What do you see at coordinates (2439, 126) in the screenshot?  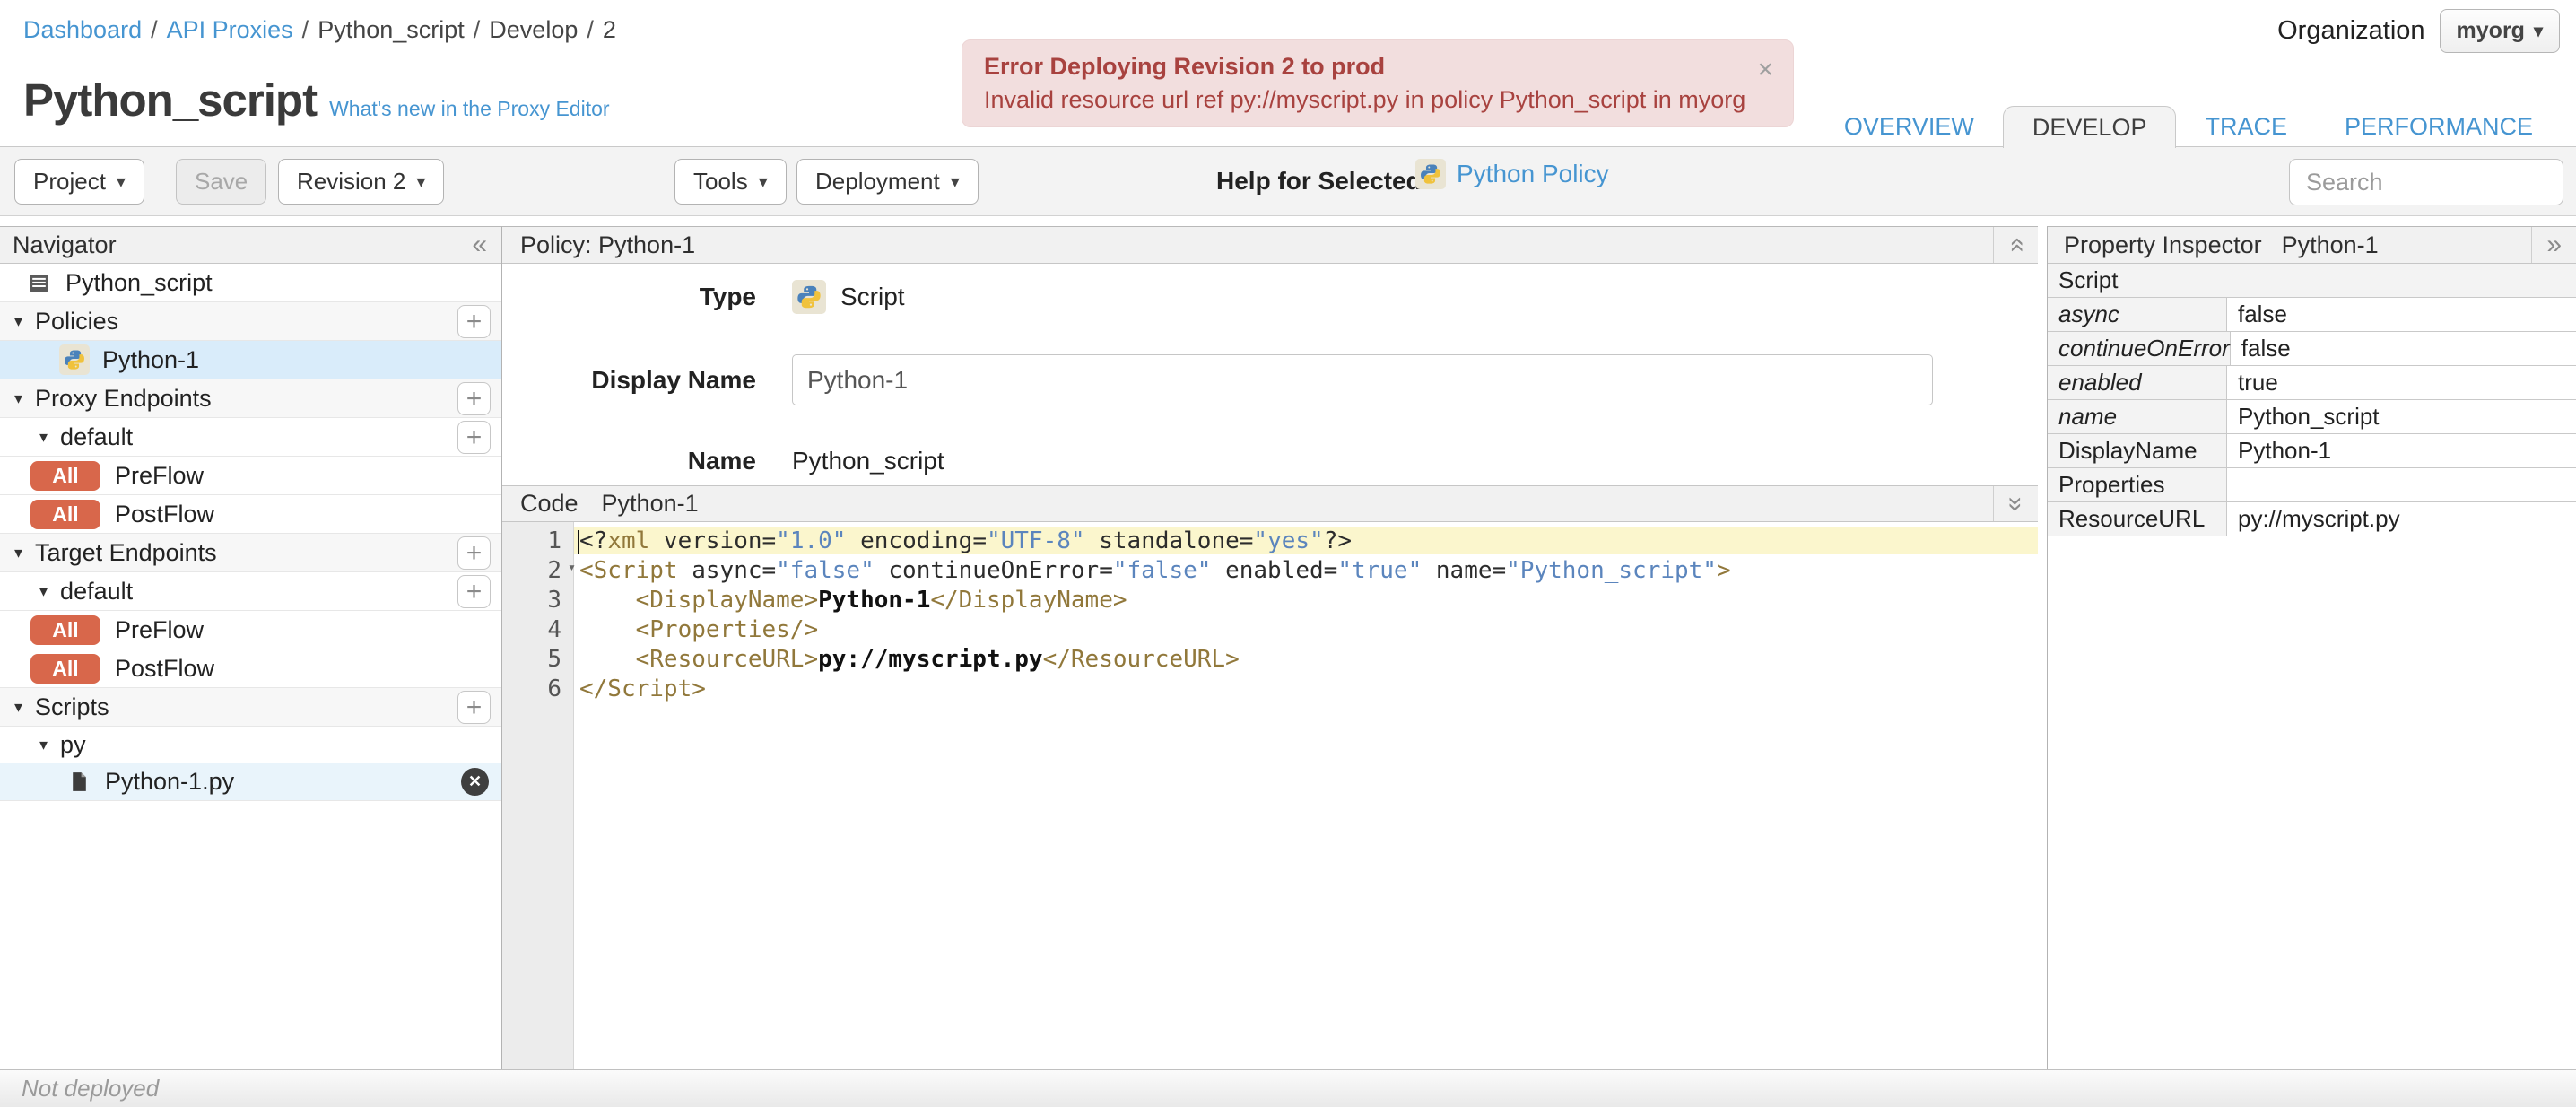 I see `tab-performance: PERFORMANCE` at bounding box center [2439, 126].